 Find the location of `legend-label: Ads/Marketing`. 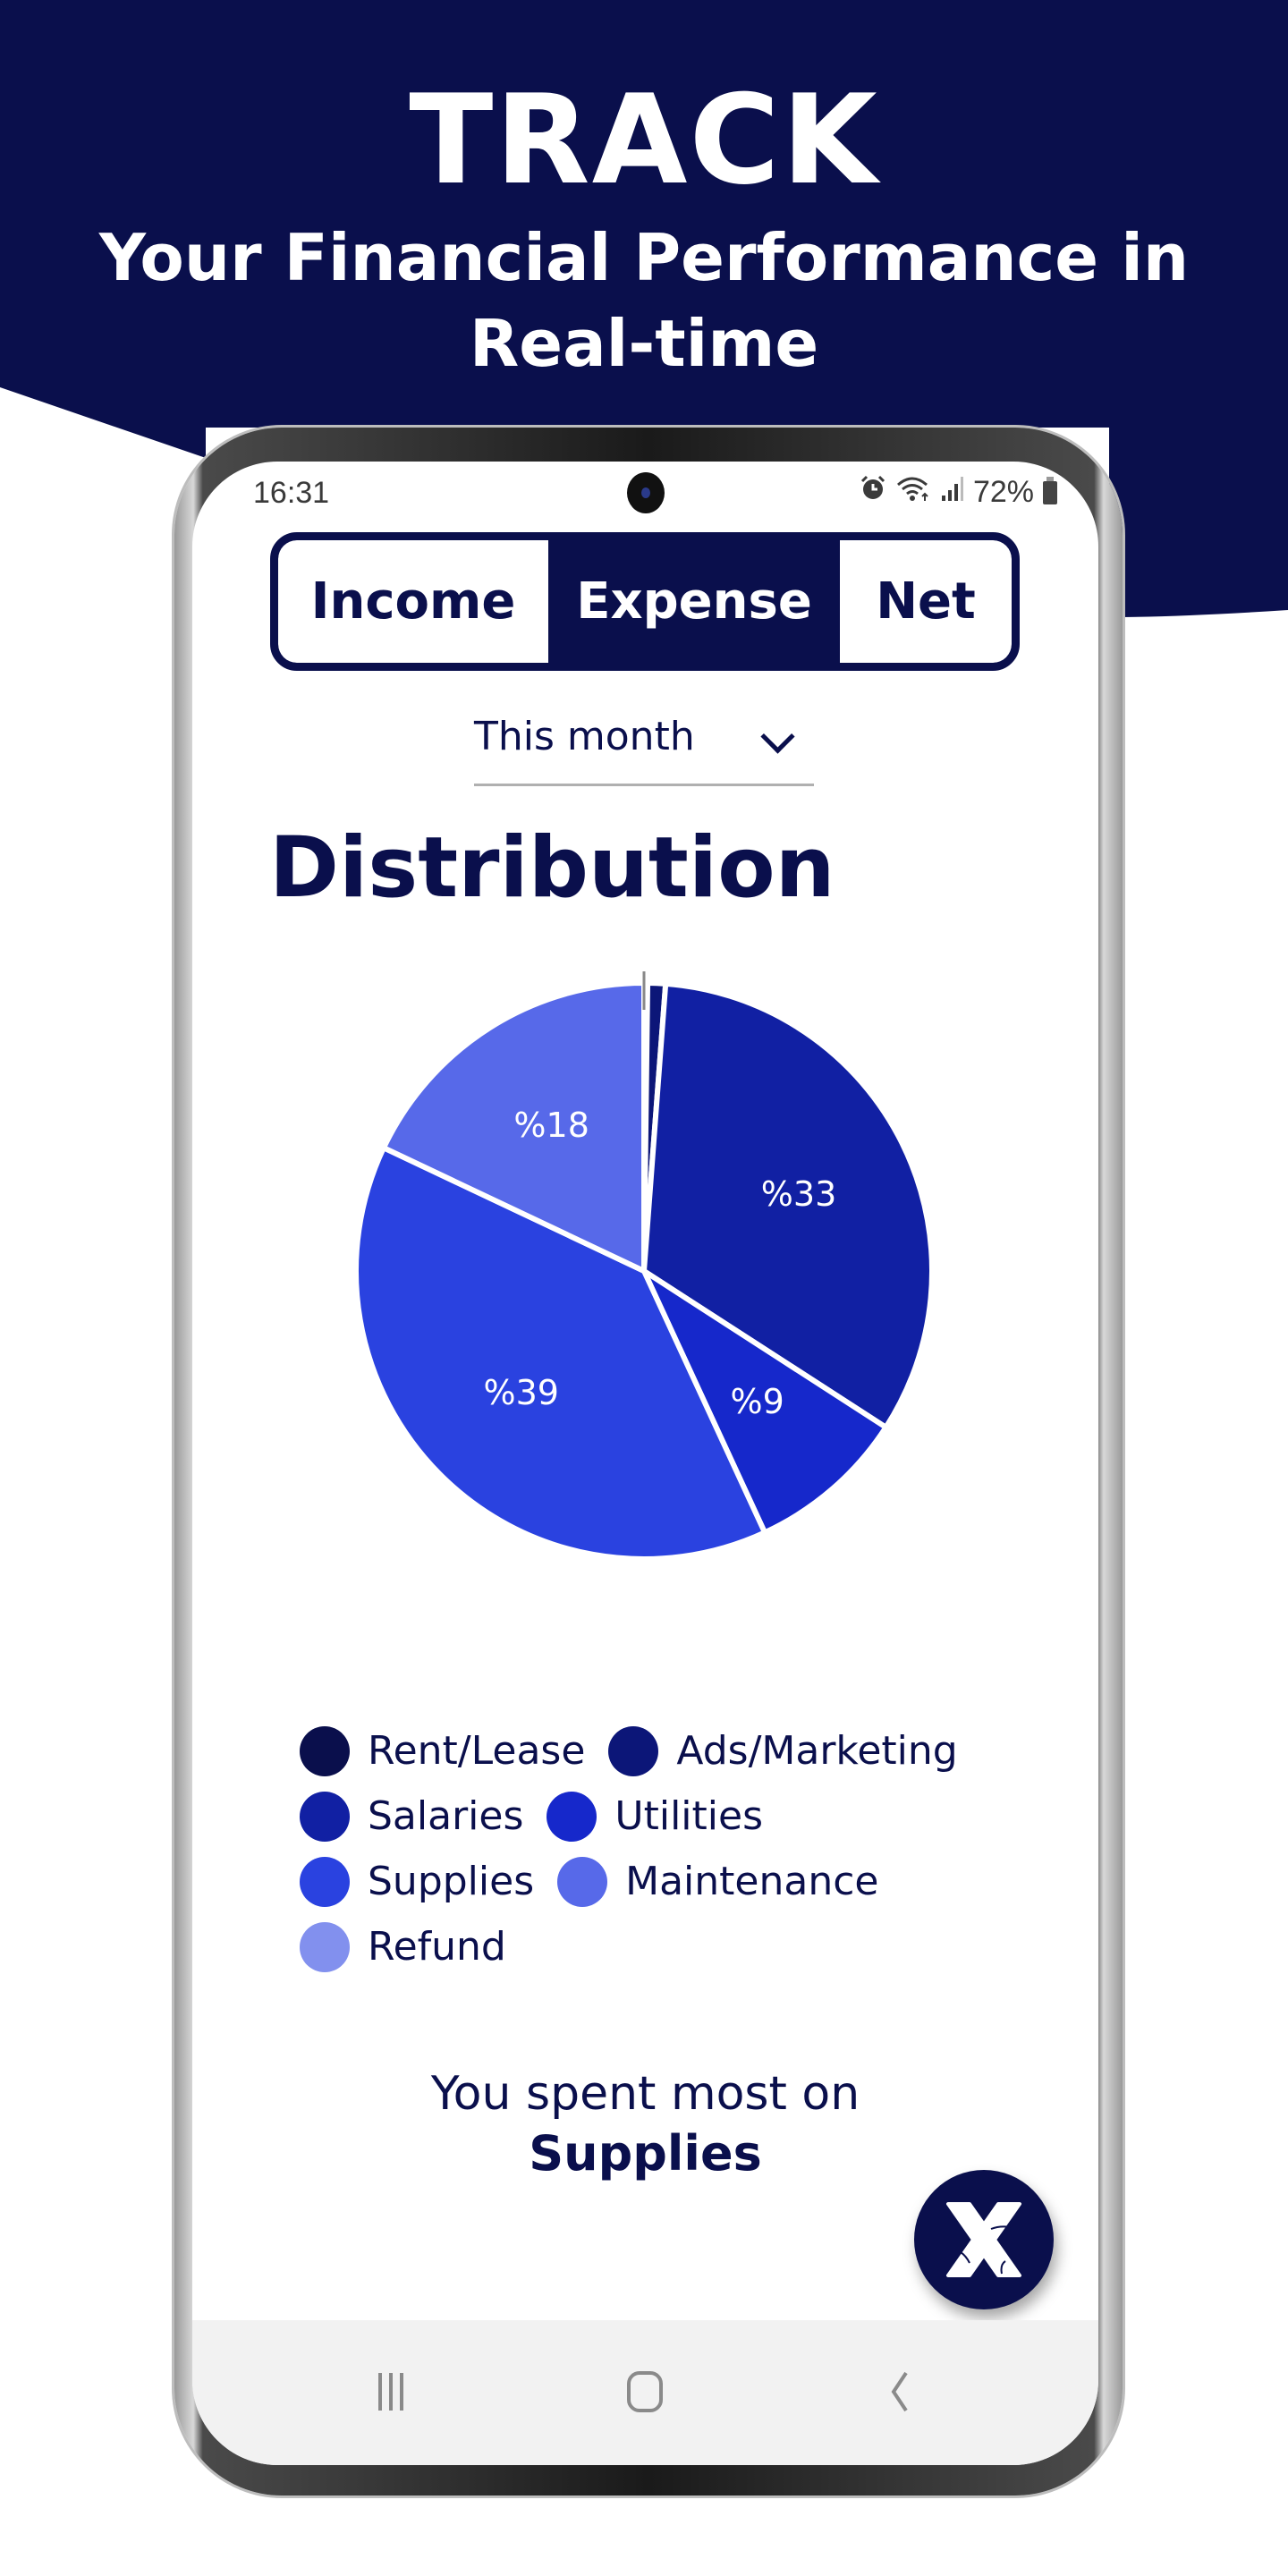

legend-label: Ads/Marketing is located at coordinates (817, 1751).